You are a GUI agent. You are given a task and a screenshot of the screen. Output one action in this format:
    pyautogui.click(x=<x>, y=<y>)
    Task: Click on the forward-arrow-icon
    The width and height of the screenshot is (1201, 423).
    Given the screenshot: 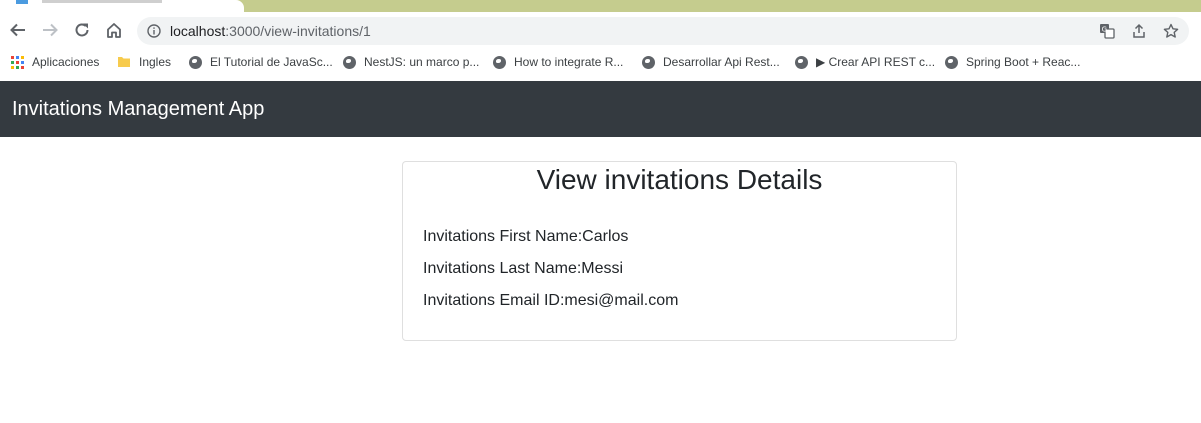 What is the action you would take?
    pyautogui.click(x=50, y=30)
    